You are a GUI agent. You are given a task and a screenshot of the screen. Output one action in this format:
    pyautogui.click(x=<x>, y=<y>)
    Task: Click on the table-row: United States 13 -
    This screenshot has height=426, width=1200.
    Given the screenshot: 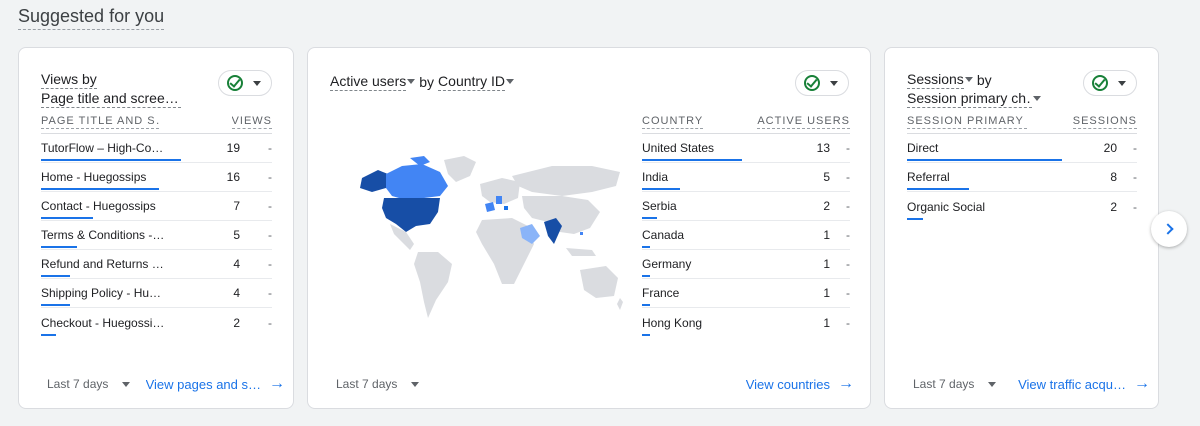 What is the action you would take?
    pyautogui.click(x=746, y=148)
    